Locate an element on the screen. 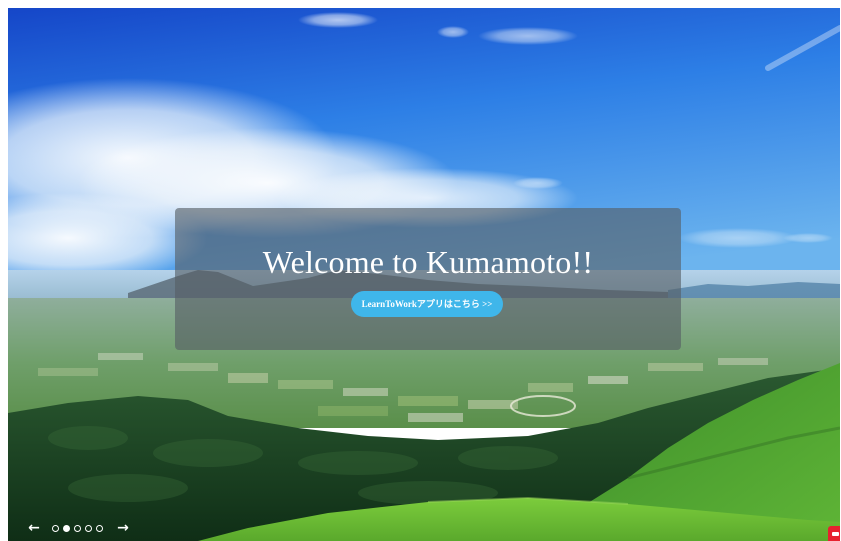 The width and height of the screenshot is (841, 541). chat-icon is located at coordinates (834, 533).